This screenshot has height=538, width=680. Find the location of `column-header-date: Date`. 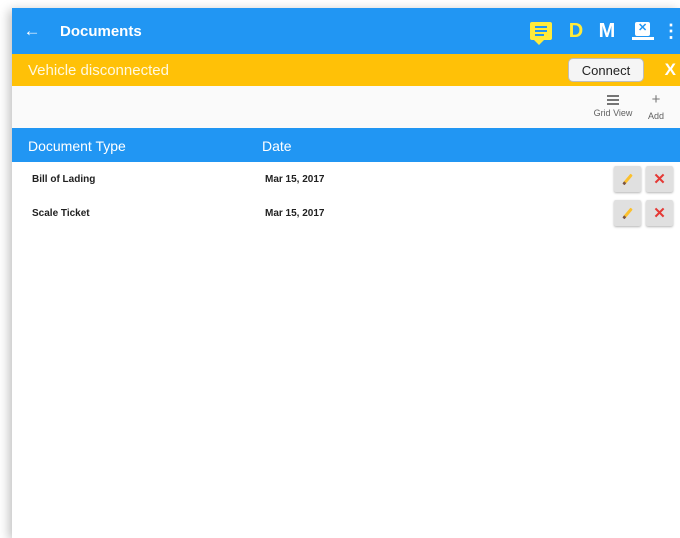

column-header-date: Date is located at coordinates (277, 146).